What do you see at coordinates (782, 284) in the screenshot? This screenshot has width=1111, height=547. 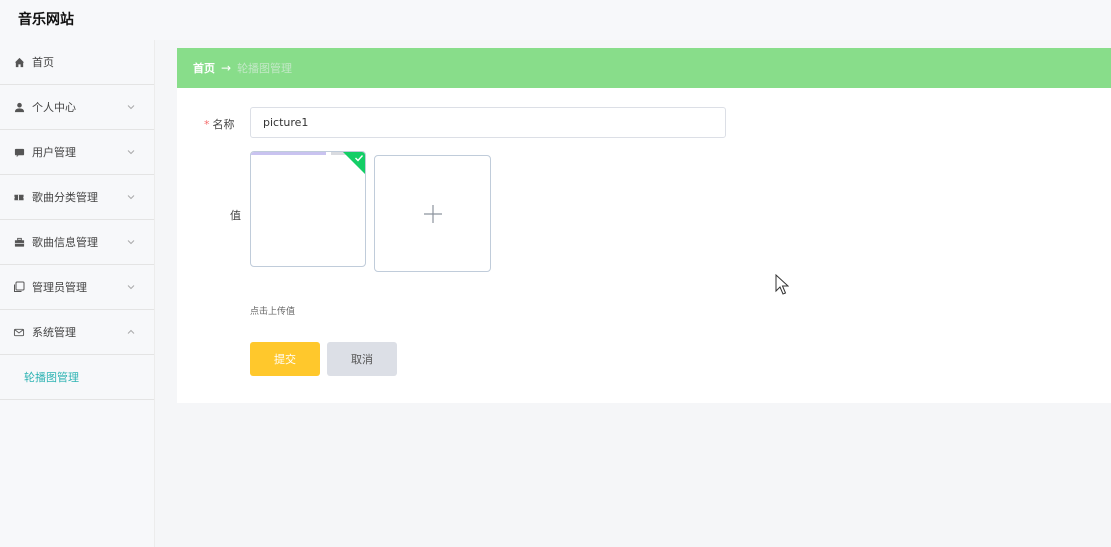 I see `mouse-cursor-icon` at bounding box center [782, 284].